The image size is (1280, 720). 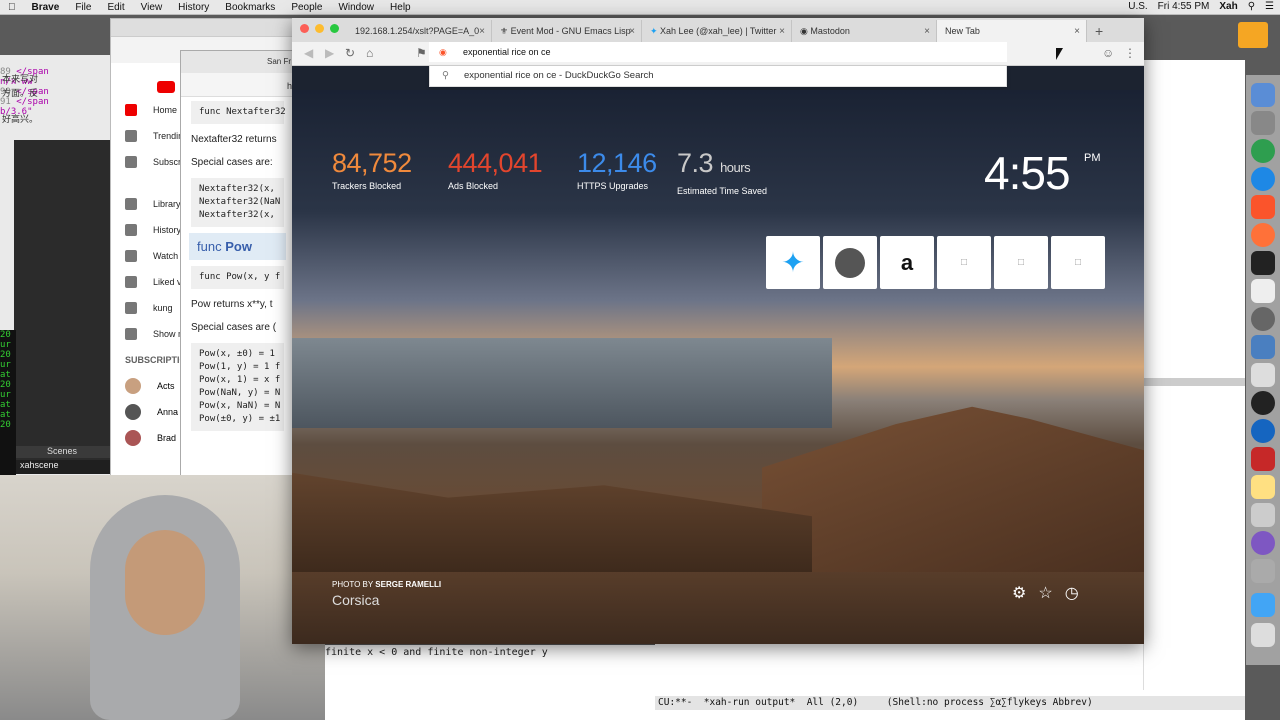 What do you see at coordinates (165, 110) in the screenshot?
I see `nav-label: Home` at bounding box center [165, 110].